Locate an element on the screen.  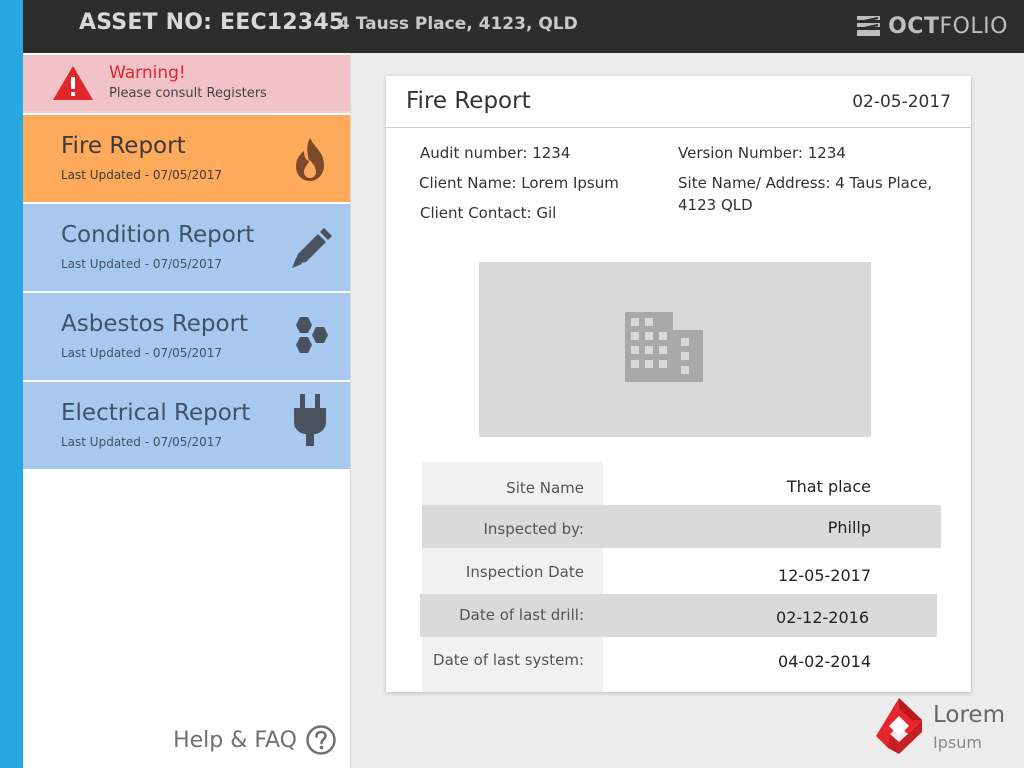
card-header: Fire Report 02-05-2017 is located at coordinates (678, 102).